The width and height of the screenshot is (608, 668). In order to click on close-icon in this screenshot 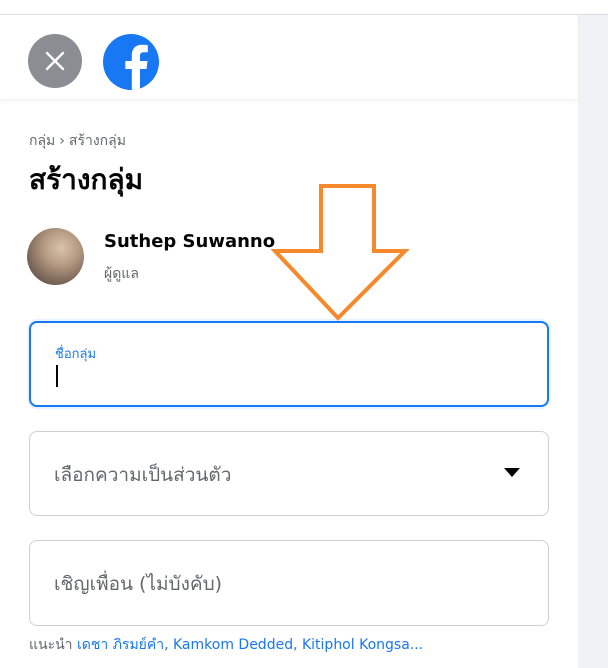, I will do `click(55, 61)`.